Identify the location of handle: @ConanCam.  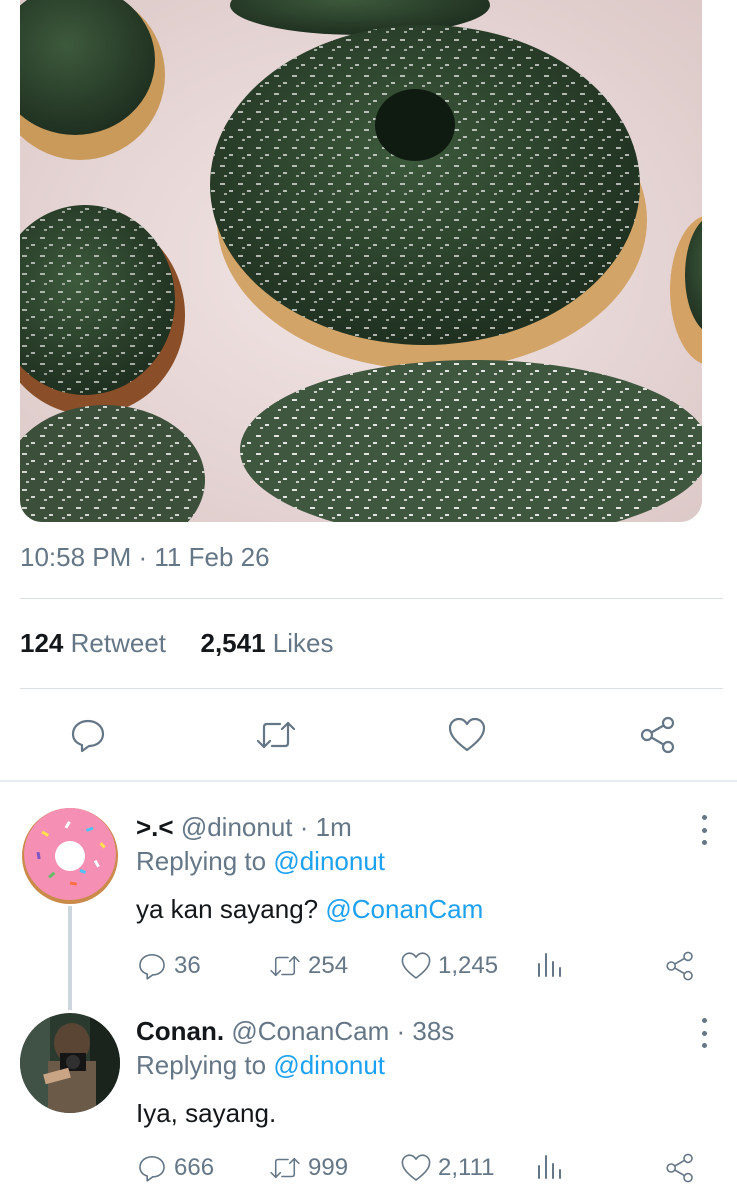
(310, 1031).